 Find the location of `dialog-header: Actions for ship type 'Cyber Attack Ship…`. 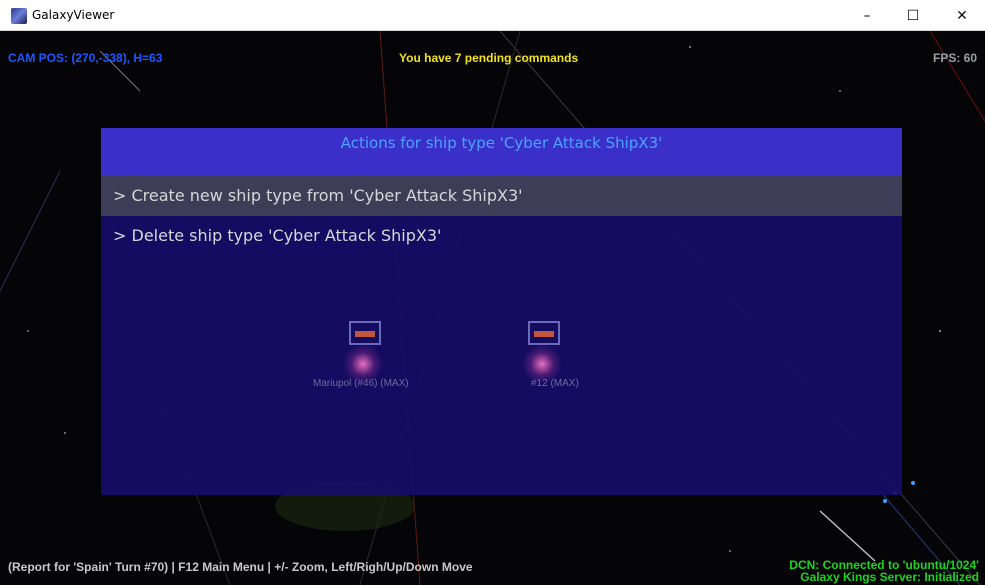

dialog-header: Actions for ship type 'Cyber Attack Ship… is located at coordinates (501, 152).